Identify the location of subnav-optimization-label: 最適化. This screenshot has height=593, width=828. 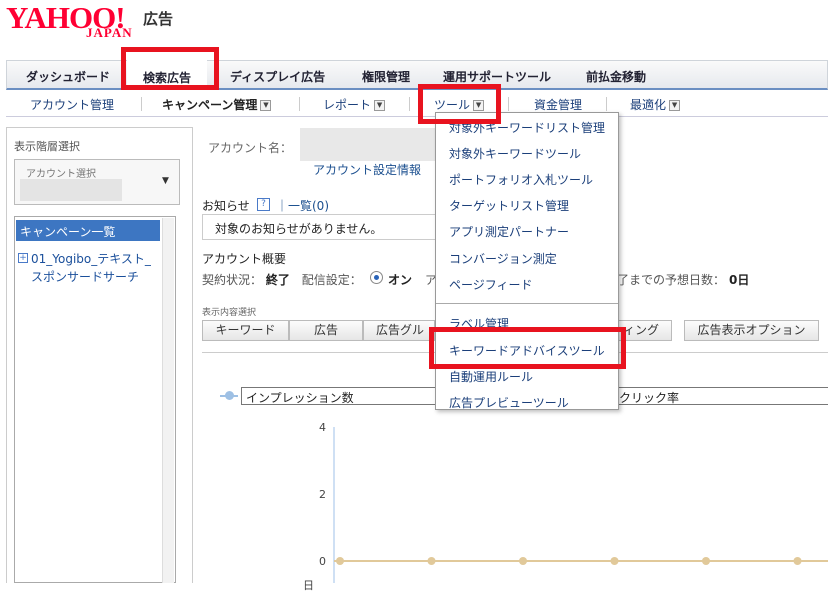
(648, 105).